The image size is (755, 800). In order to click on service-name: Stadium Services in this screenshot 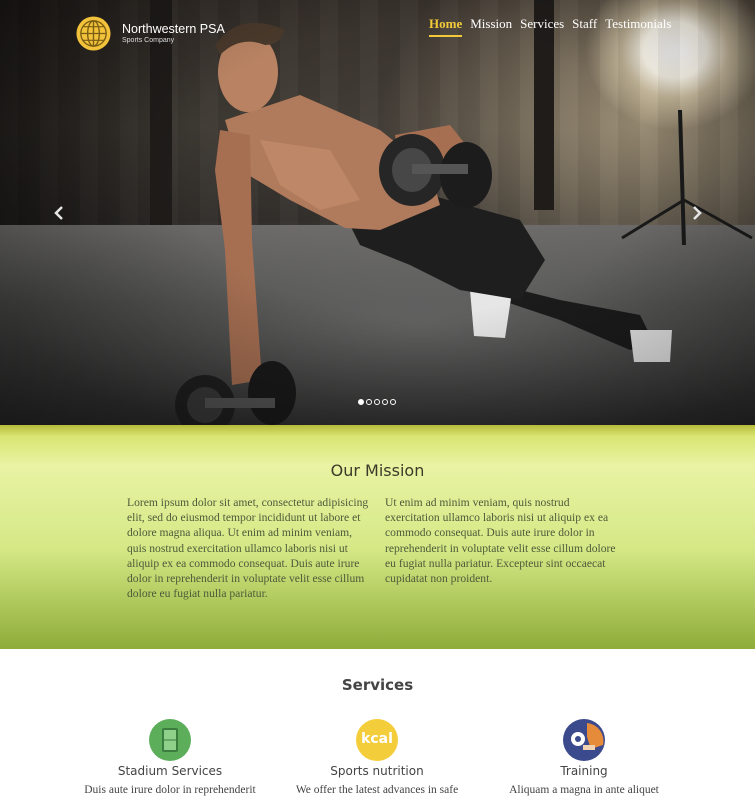, I will do `click(170, 771)`.